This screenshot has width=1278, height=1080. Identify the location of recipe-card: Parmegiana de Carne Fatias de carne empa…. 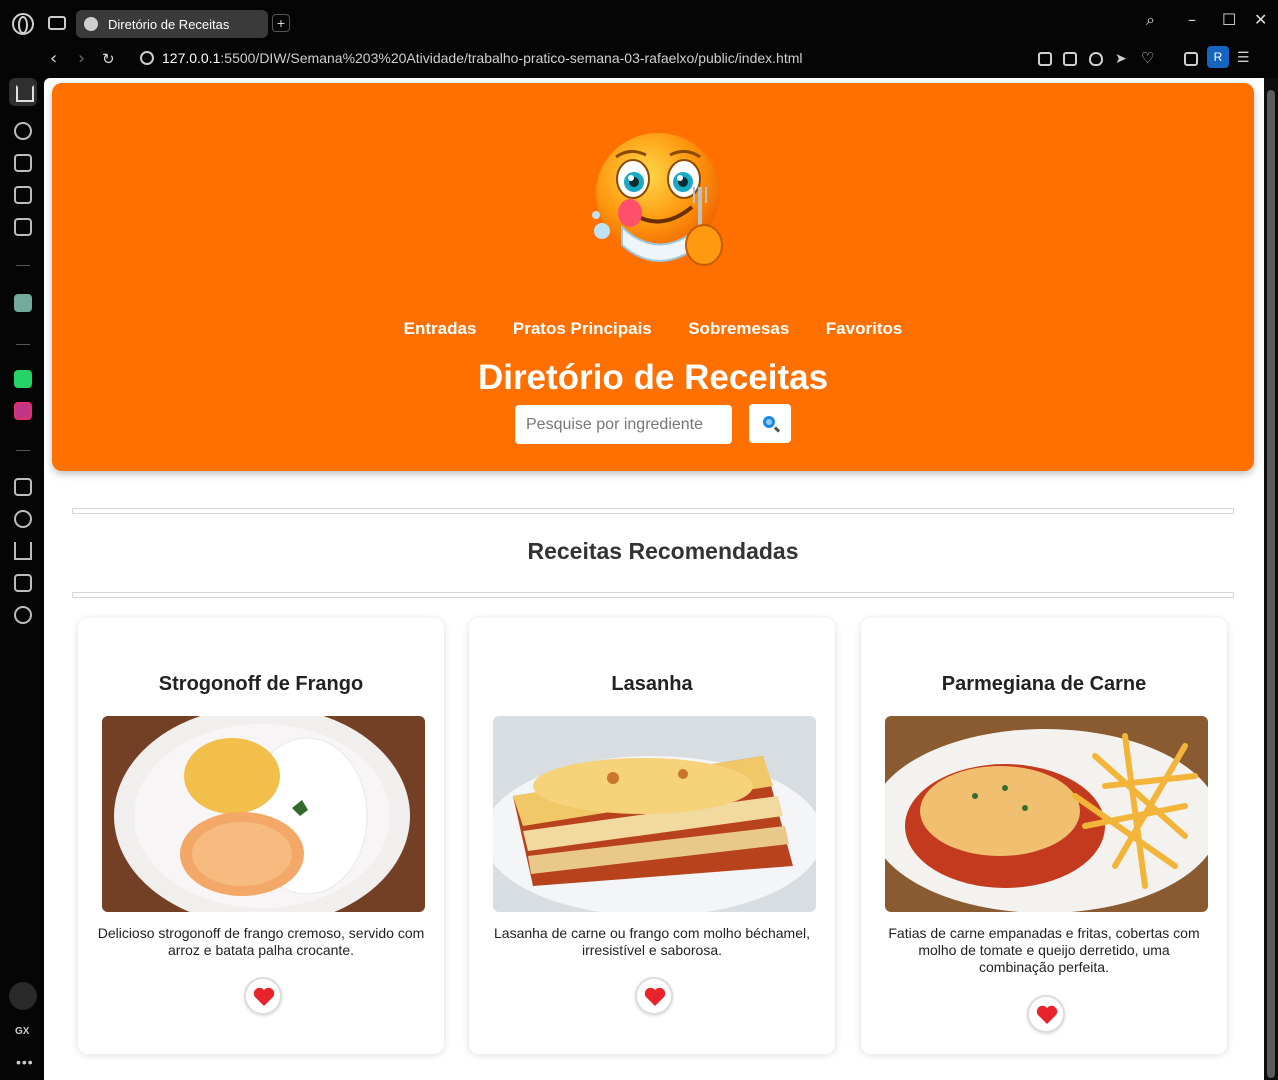
(1044, 836).